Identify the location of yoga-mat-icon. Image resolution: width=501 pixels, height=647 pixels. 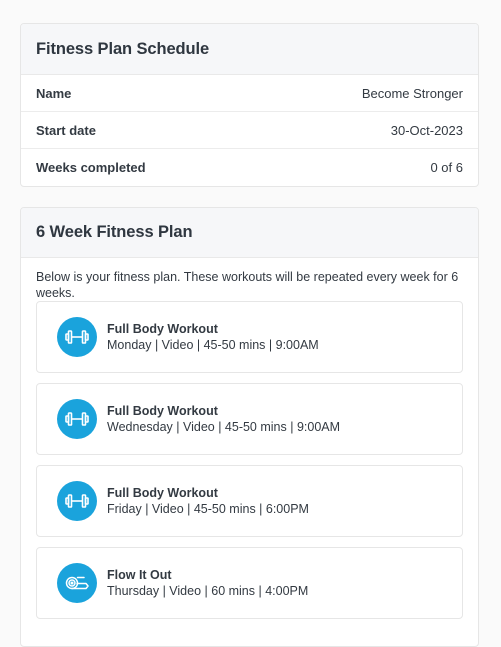
(77, 583).